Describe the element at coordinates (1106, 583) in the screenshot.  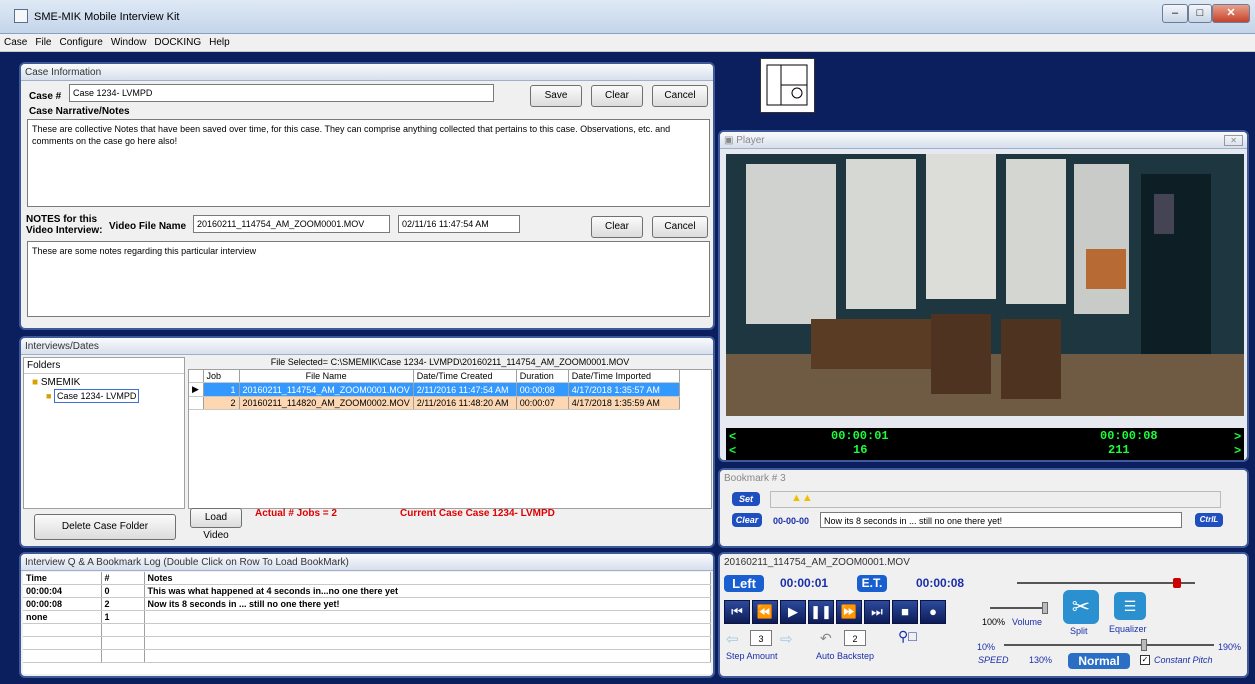
I see `position-slider` at that location.